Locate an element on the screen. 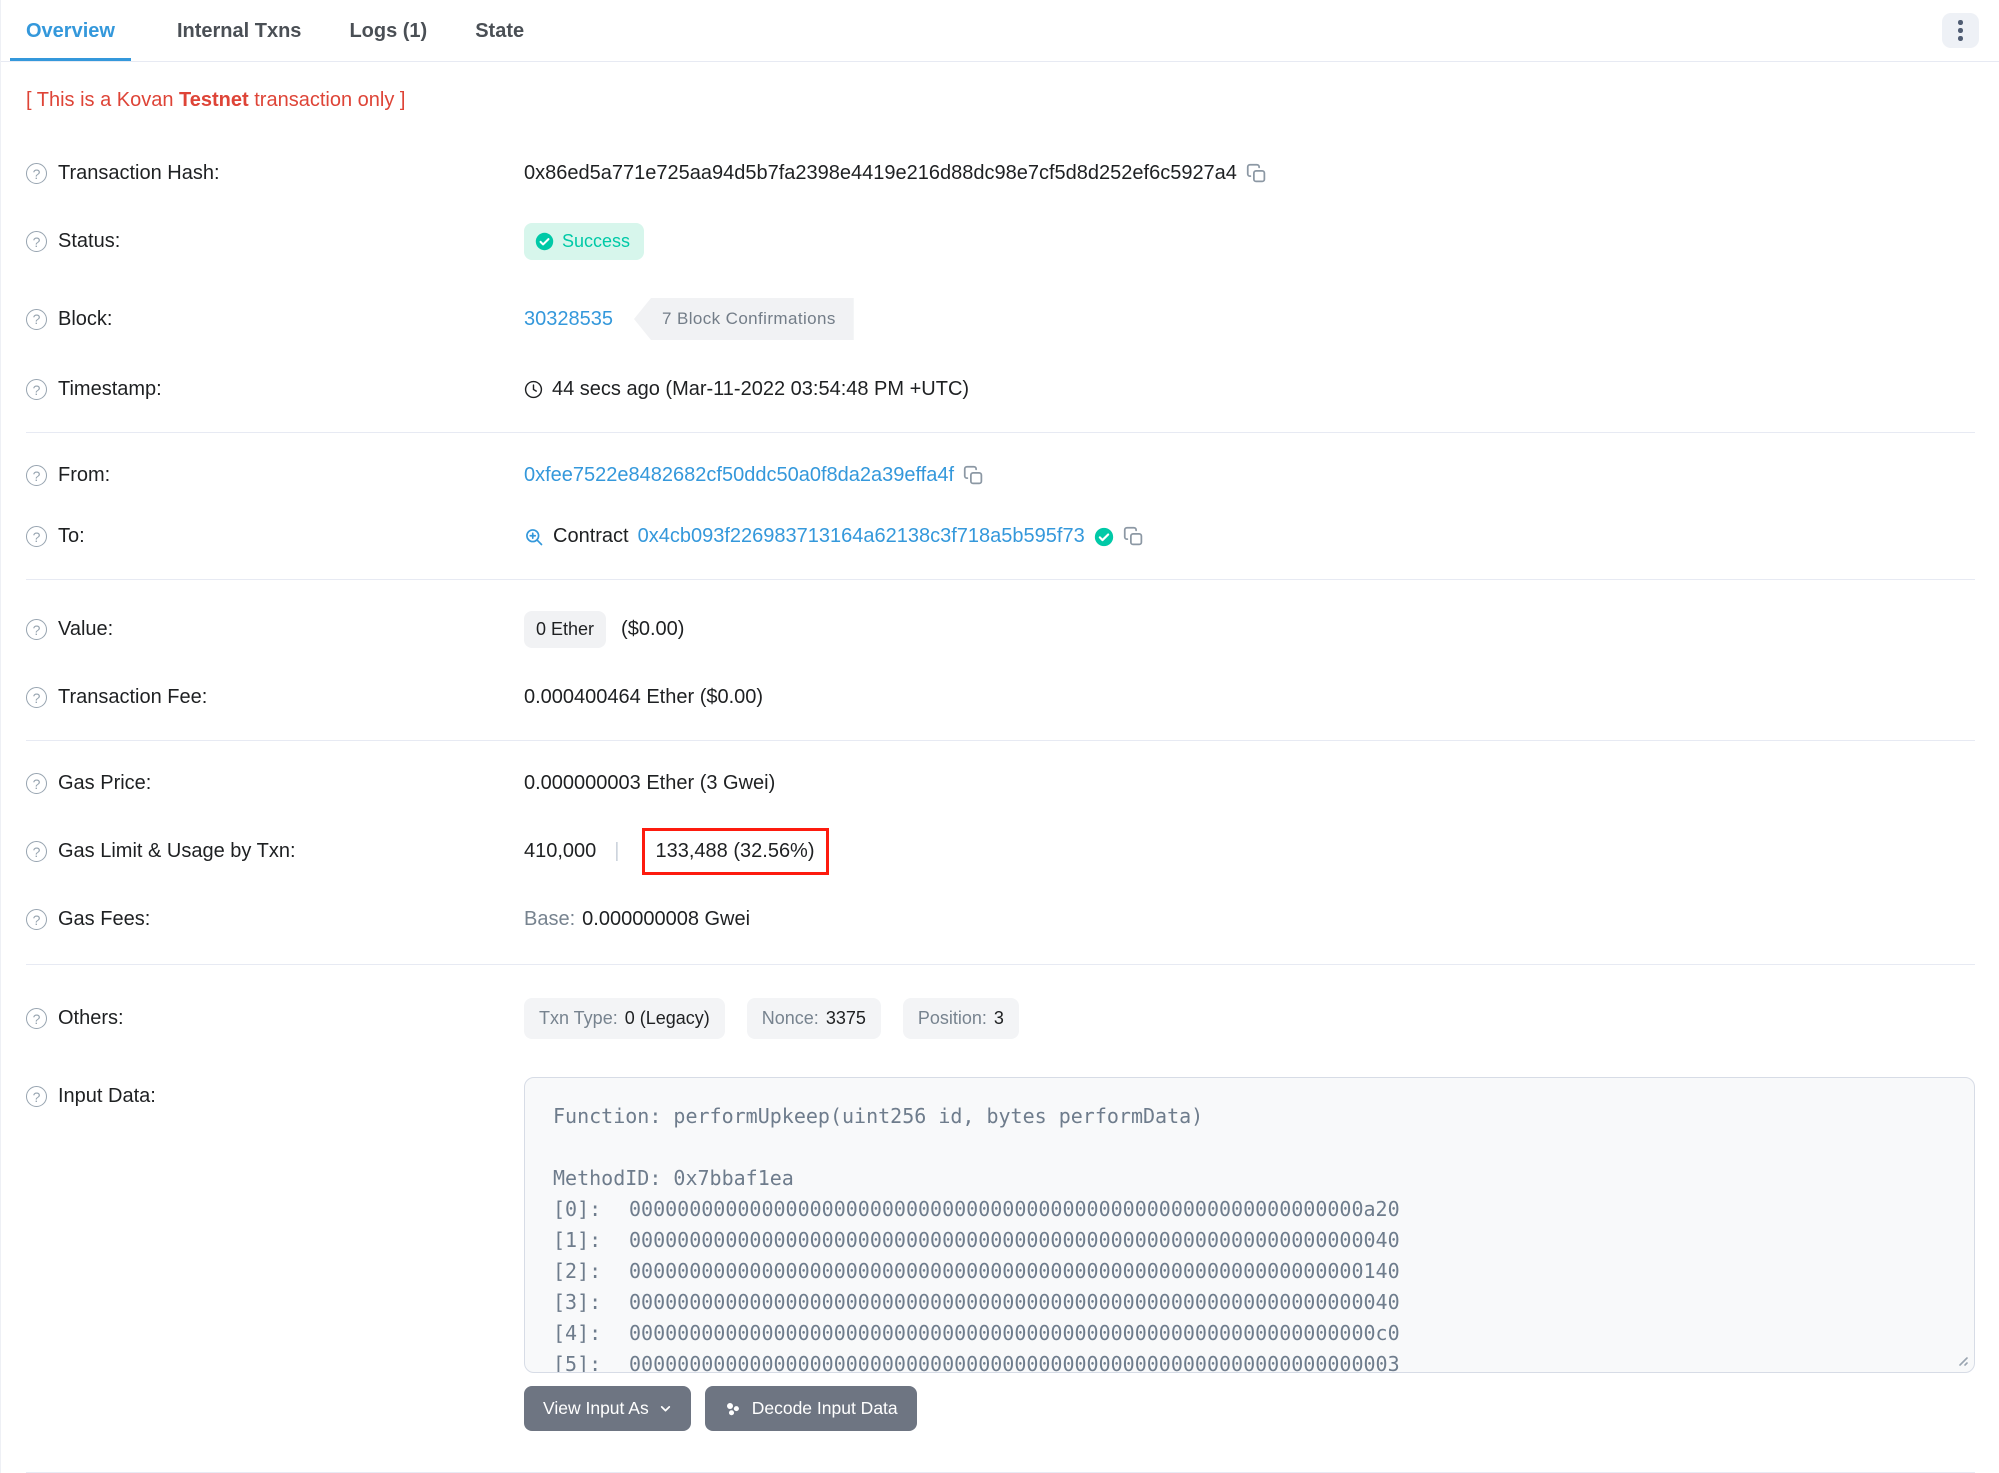  clock-icon is located at coordinates (533, 389).